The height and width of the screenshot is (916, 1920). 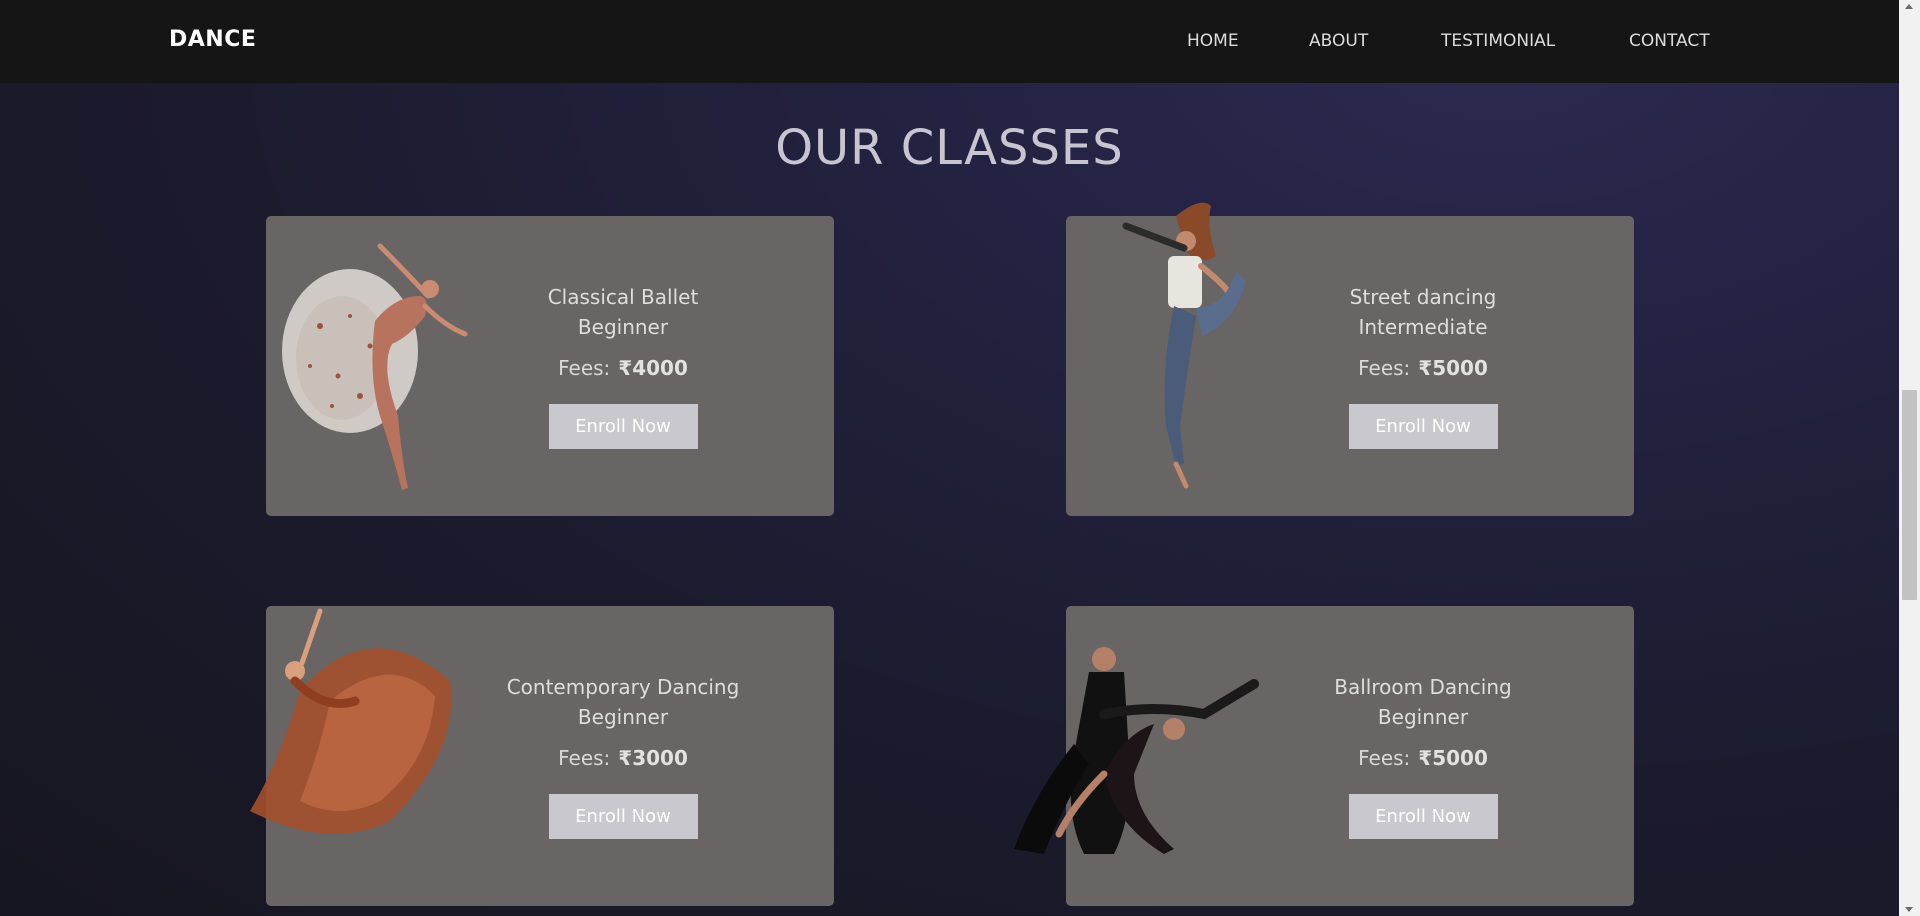 What do you see at coordinates (1136, 750) in the screenshot?
I see `ballroom-dancers-image` at bounding box center [1136, 750].